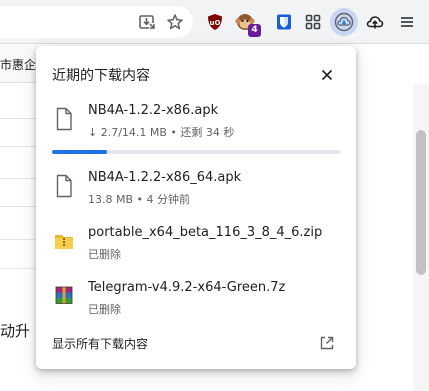  I want to click on download-filename: NB4A-1.2.2-x86.apk, so click(153, 110).